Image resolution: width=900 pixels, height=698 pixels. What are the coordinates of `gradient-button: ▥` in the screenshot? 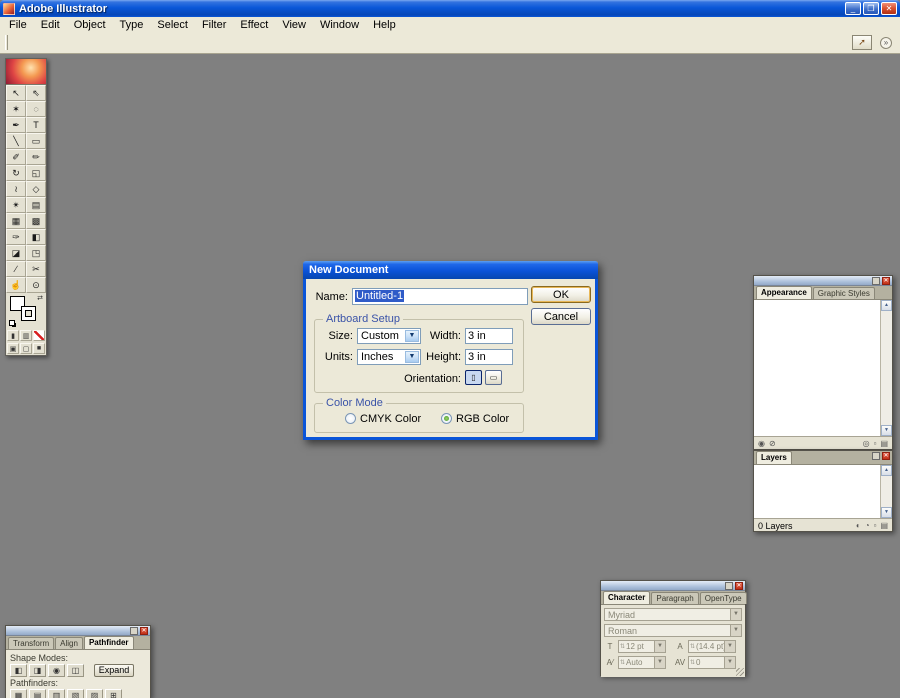 It's located at (26, 335).